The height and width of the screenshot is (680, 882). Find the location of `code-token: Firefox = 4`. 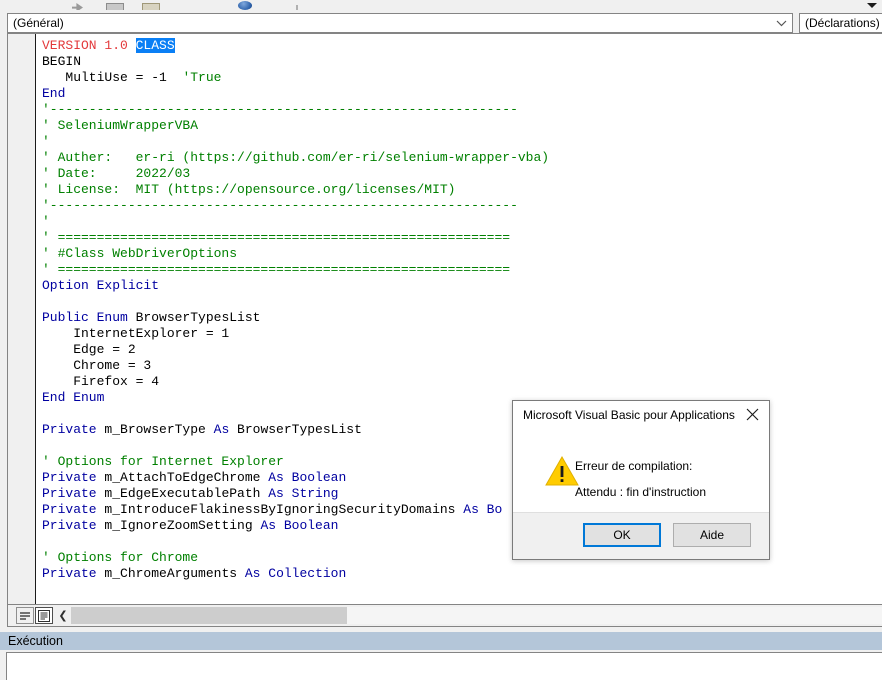

code-token: Firefox = 4 is located at coordinates (101, 381).